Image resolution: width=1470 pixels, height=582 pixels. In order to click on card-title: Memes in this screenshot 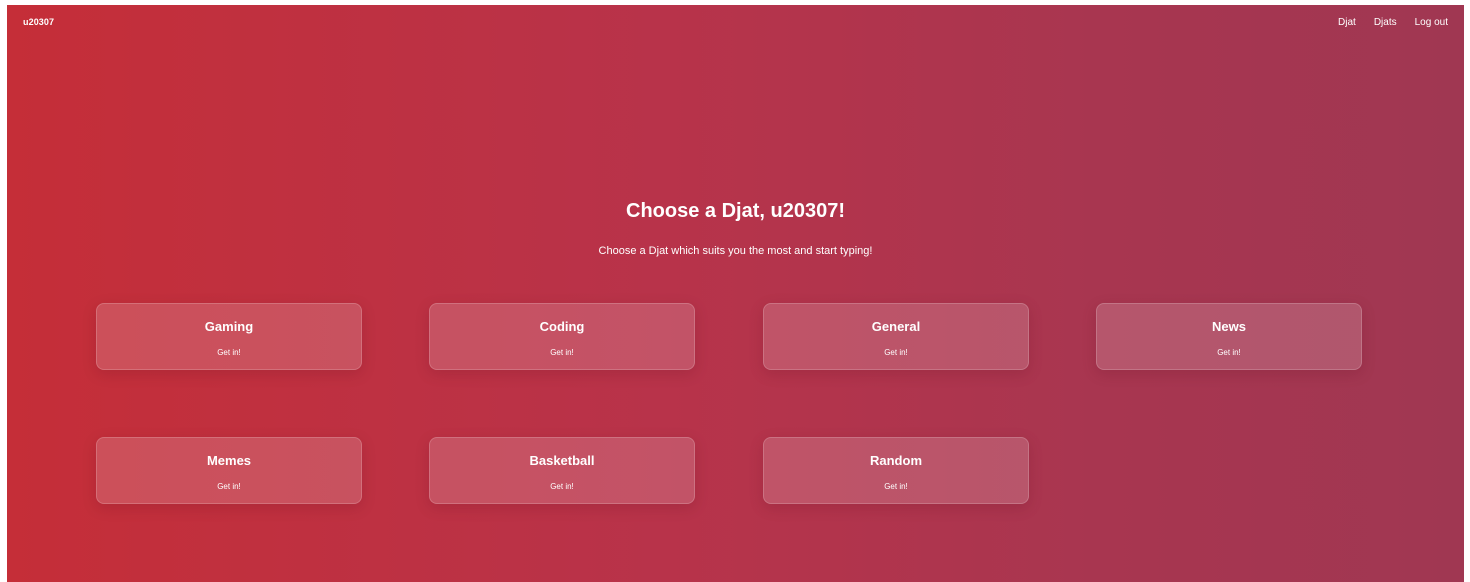, I will do `click(229, 460)`.